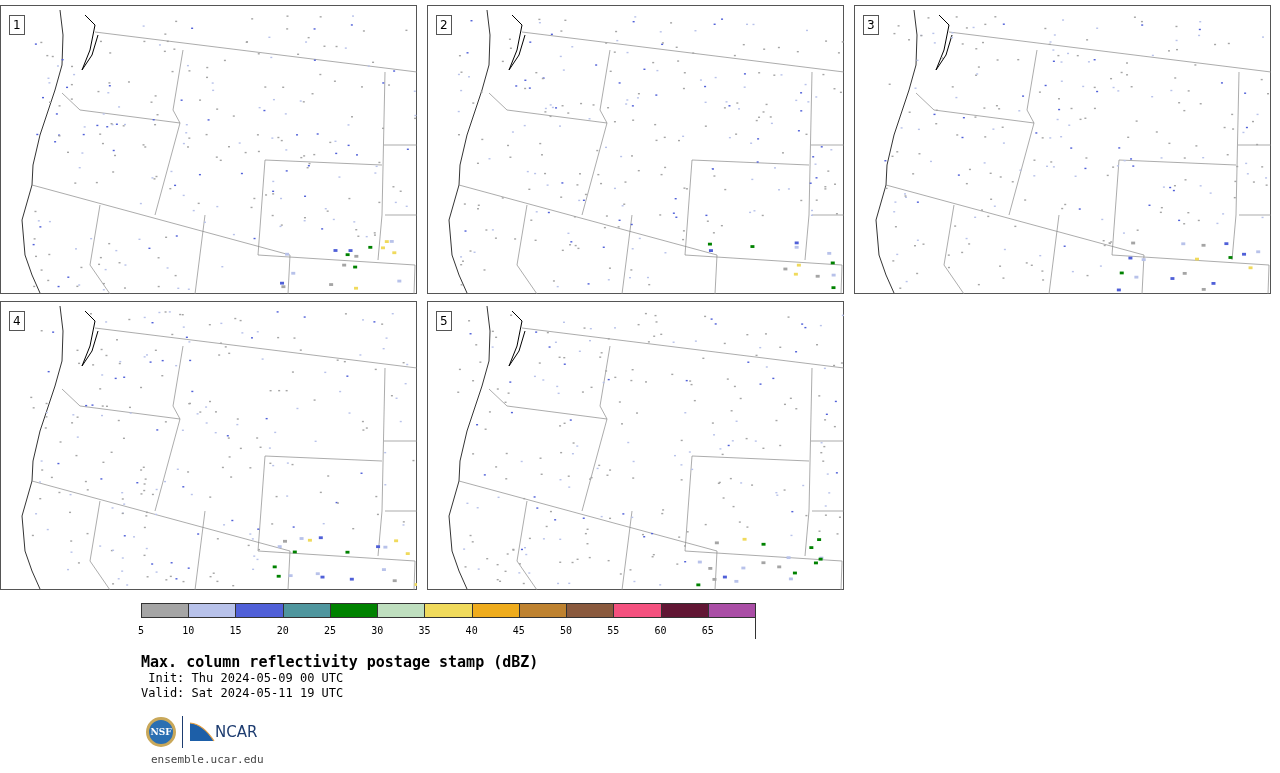 This screenshot has width=1280, height=773. What do you see at coordinates (444, 25) in the screenshot?
I see `panel-number: 2` at bounding box center [444, 25].